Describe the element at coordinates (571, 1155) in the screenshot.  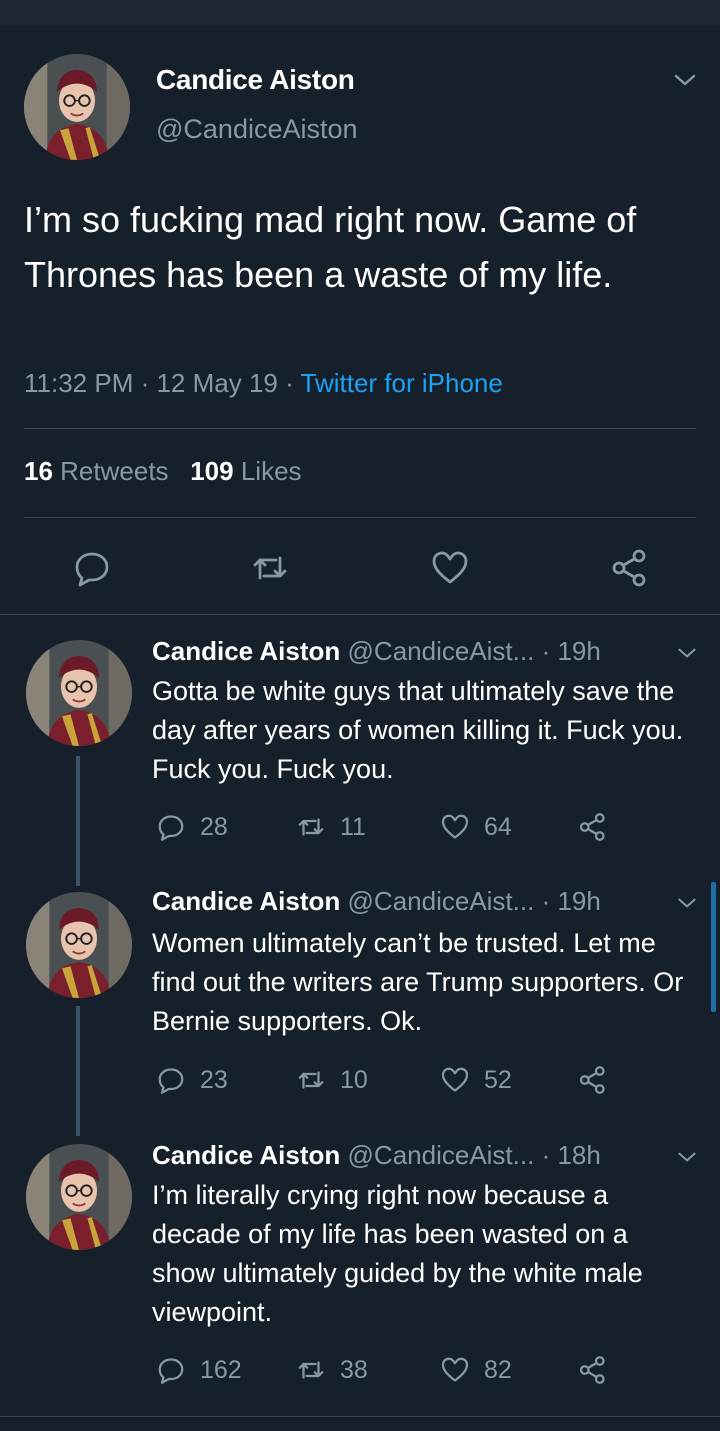
I see `reply-time: · 18h` at that location.